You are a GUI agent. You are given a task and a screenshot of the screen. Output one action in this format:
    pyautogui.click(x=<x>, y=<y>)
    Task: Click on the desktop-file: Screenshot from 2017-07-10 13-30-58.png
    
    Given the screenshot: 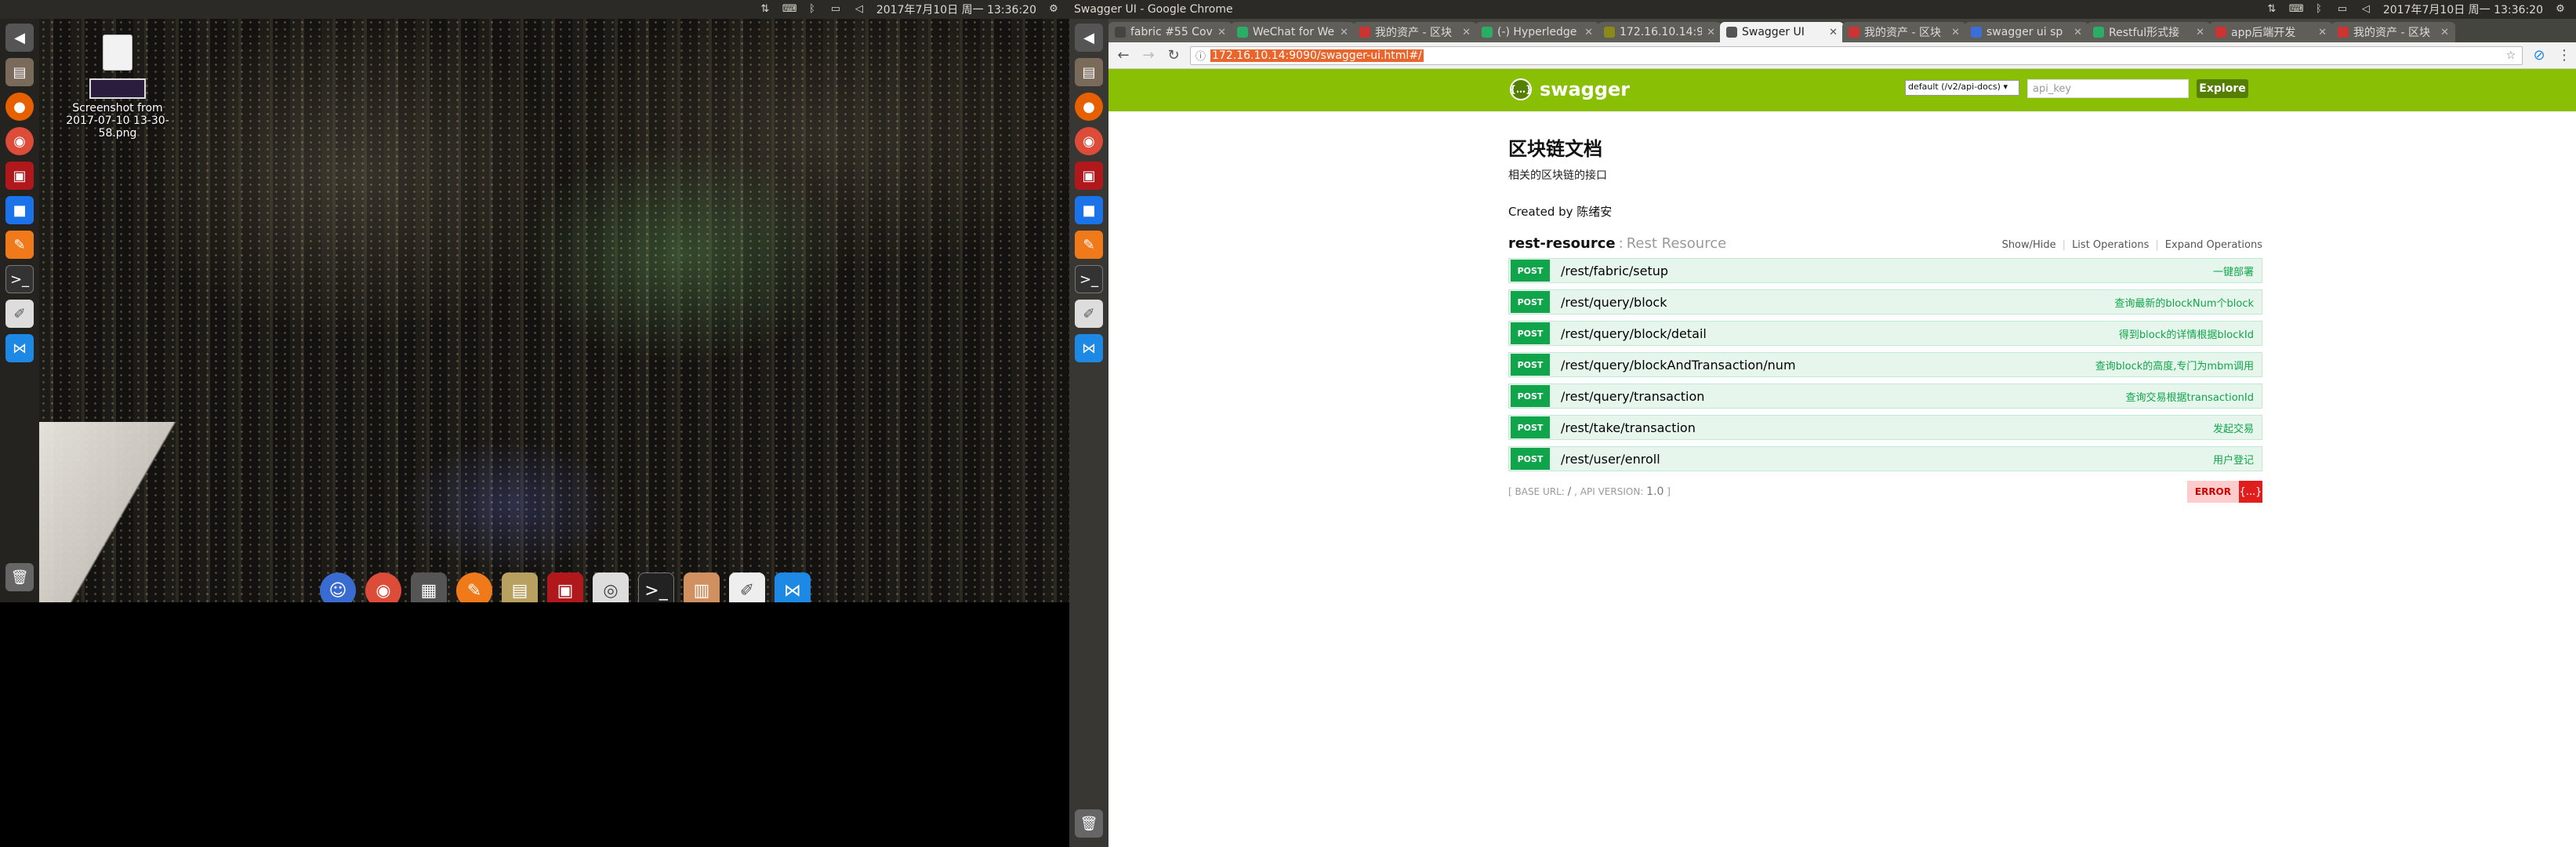 What is the action you would take?
    pyautogui.click(x=118, y=87)
    